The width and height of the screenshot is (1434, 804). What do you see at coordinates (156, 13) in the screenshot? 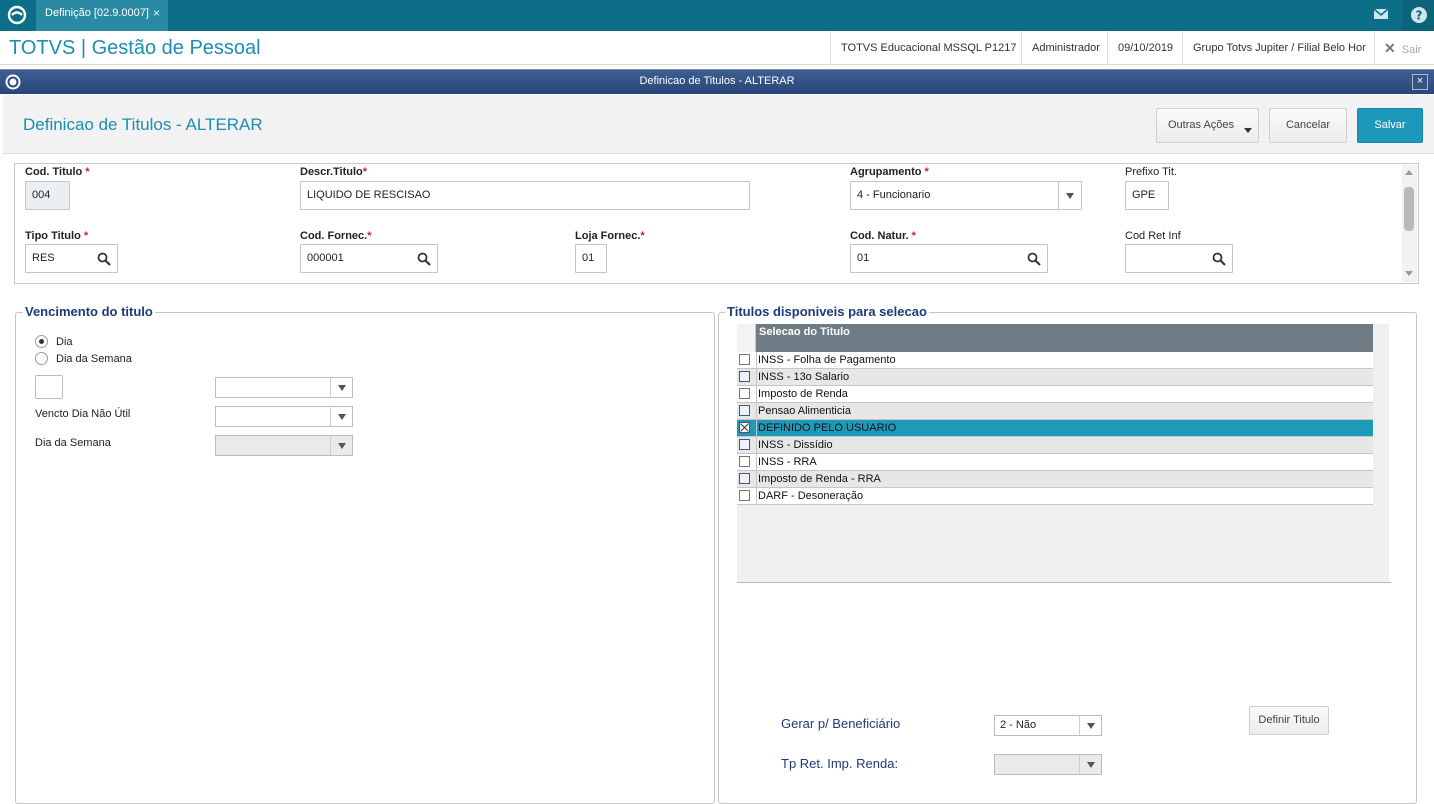
I see `tab-close-icon: ×` at bounding box center [156, 13].